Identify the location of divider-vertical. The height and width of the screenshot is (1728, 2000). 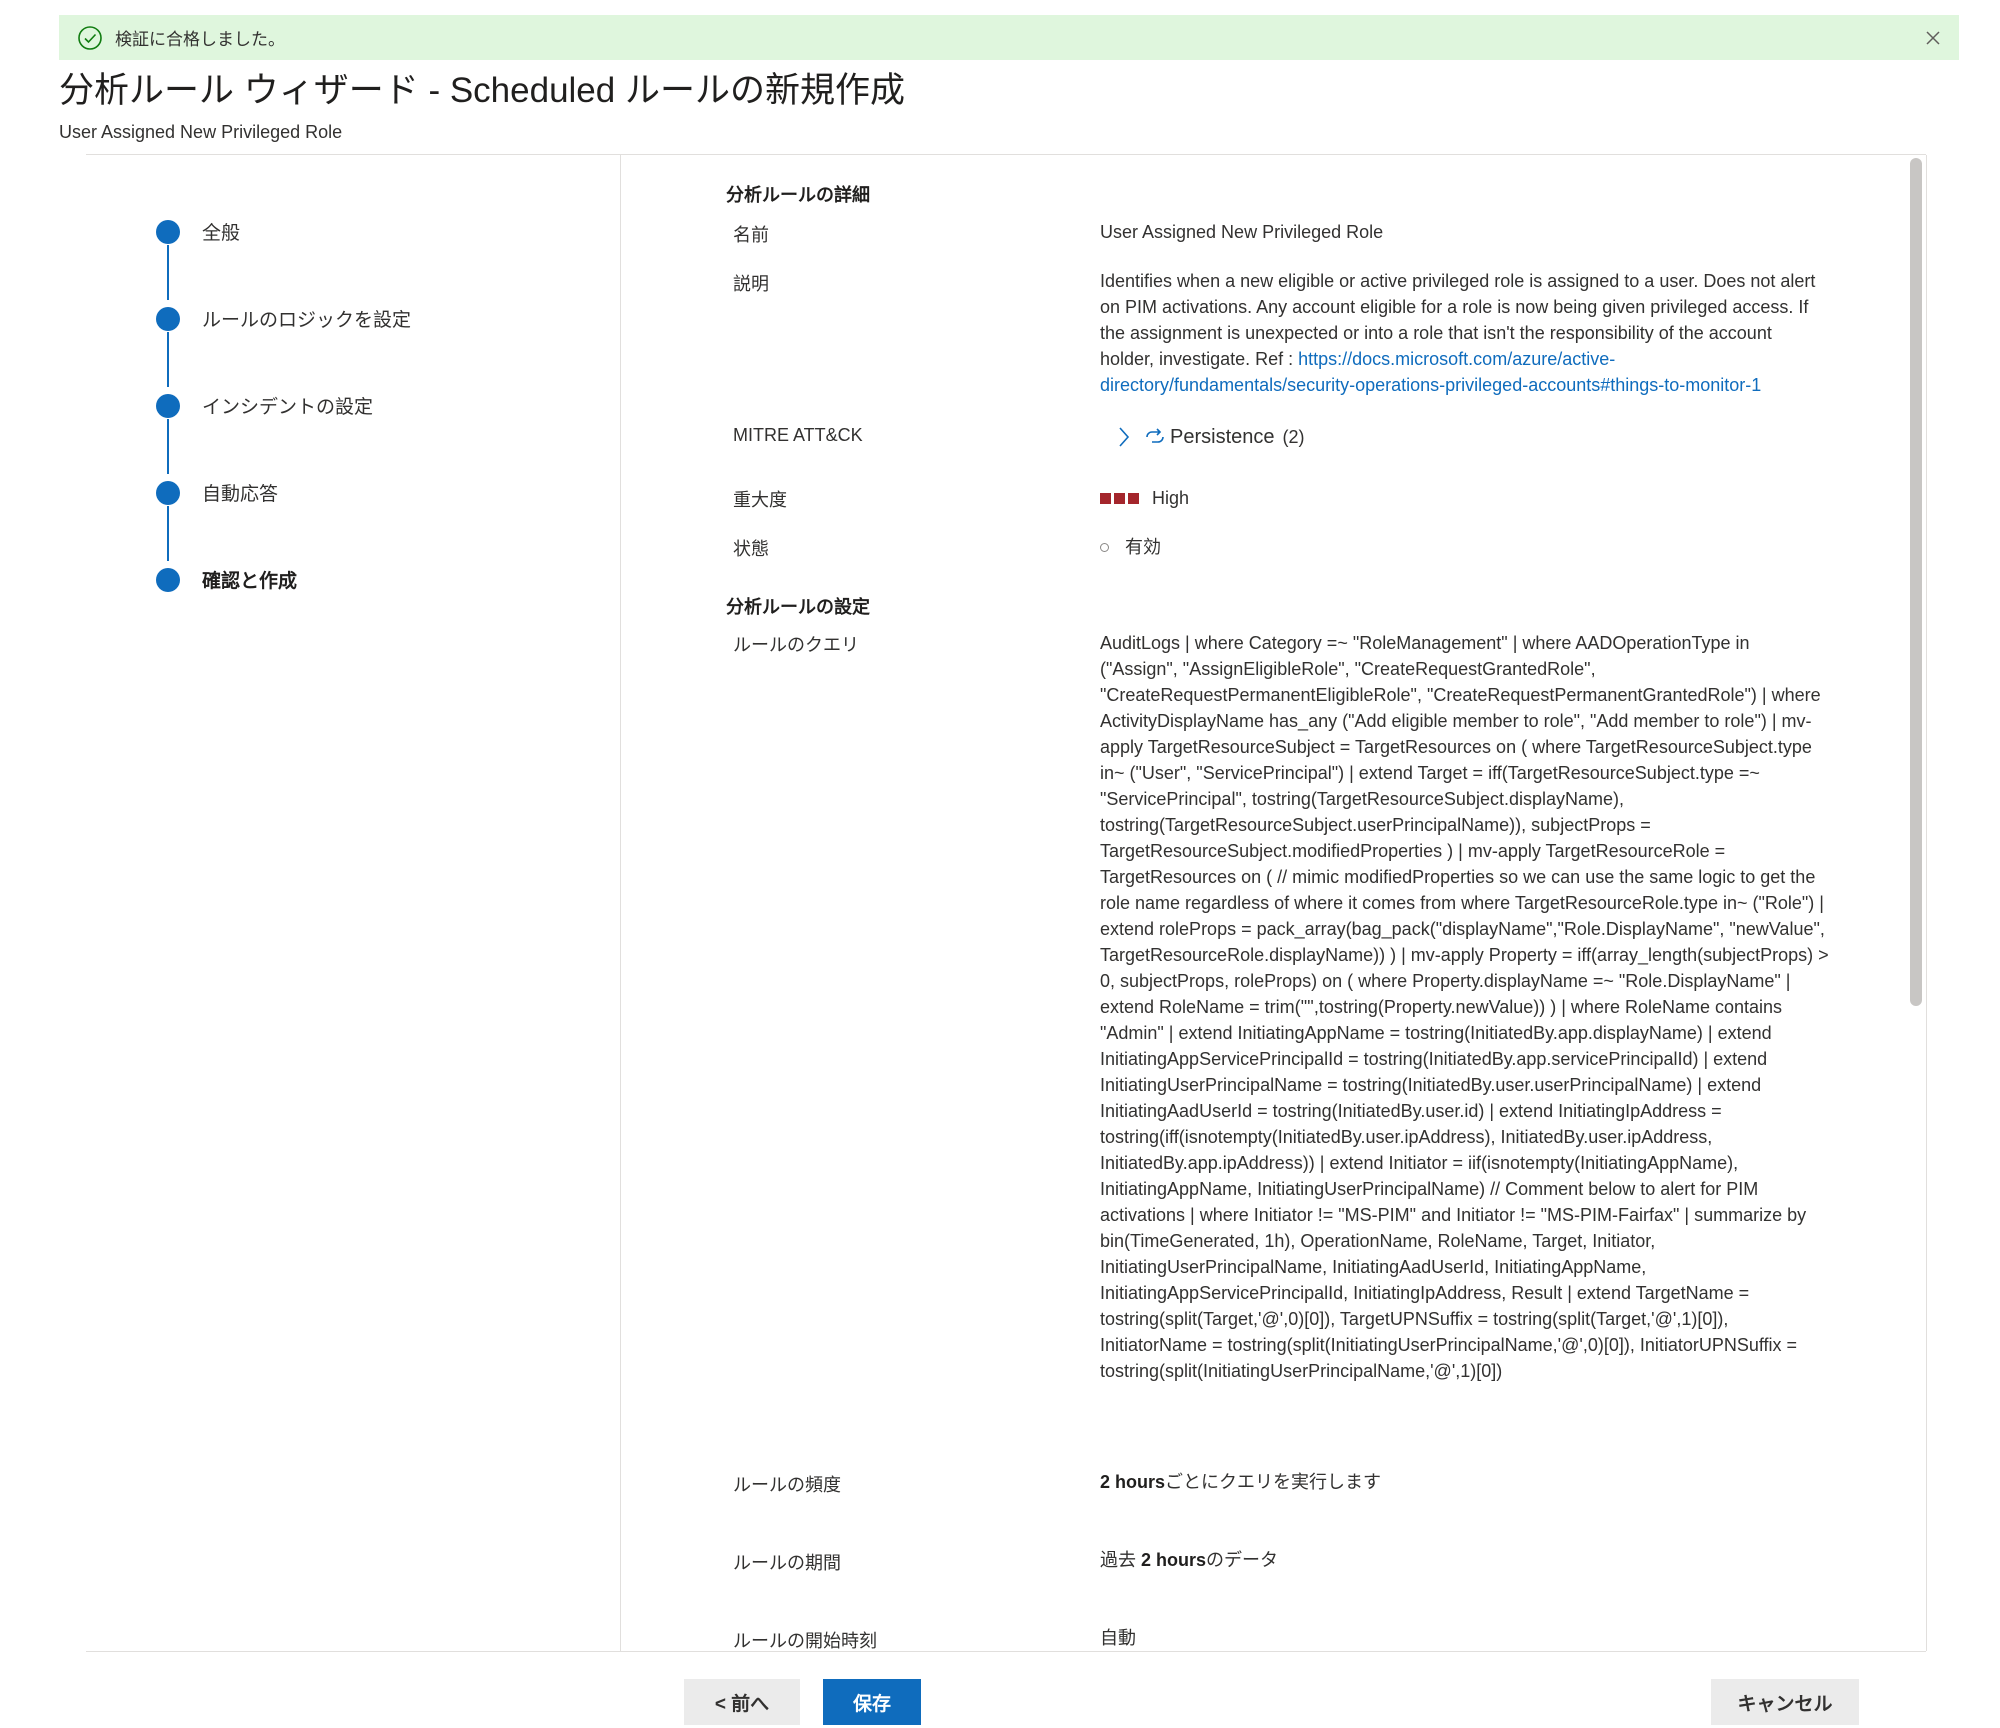
(620, 903).